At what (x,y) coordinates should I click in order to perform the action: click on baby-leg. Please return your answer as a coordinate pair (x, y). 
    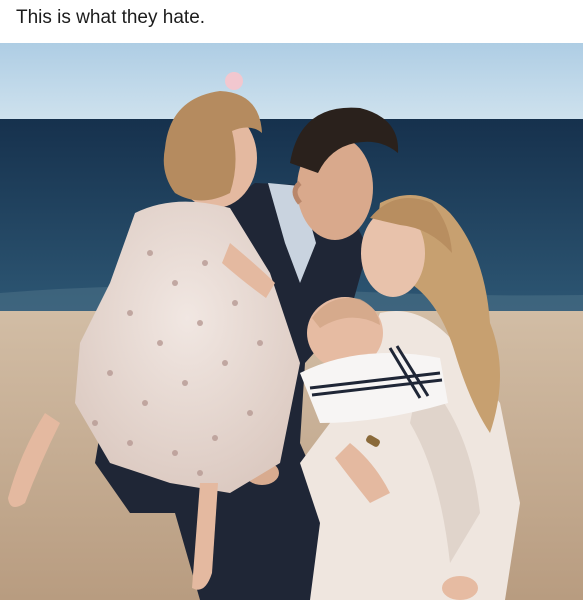
    Looking at the image, I should click on (460, 588).